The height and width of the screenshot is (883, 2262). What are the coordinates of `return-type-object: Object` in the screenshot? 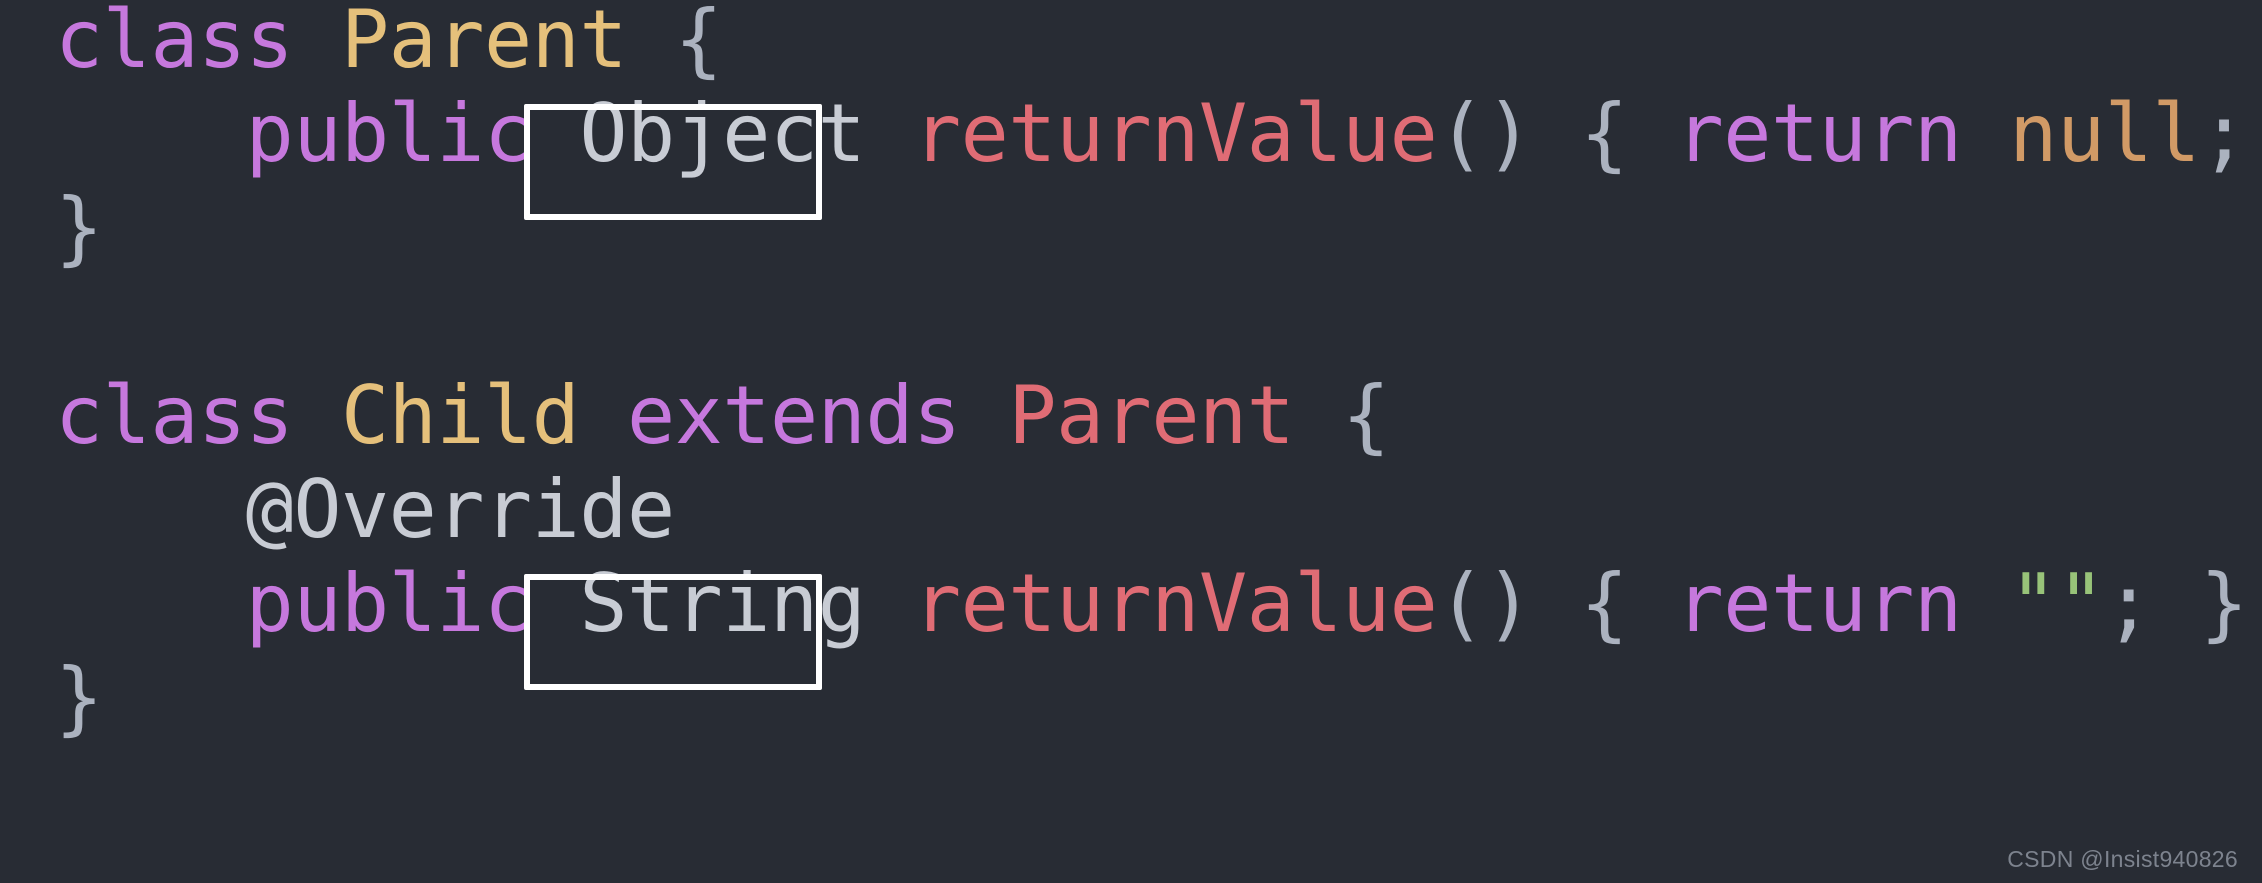 It's located at (722, 133).